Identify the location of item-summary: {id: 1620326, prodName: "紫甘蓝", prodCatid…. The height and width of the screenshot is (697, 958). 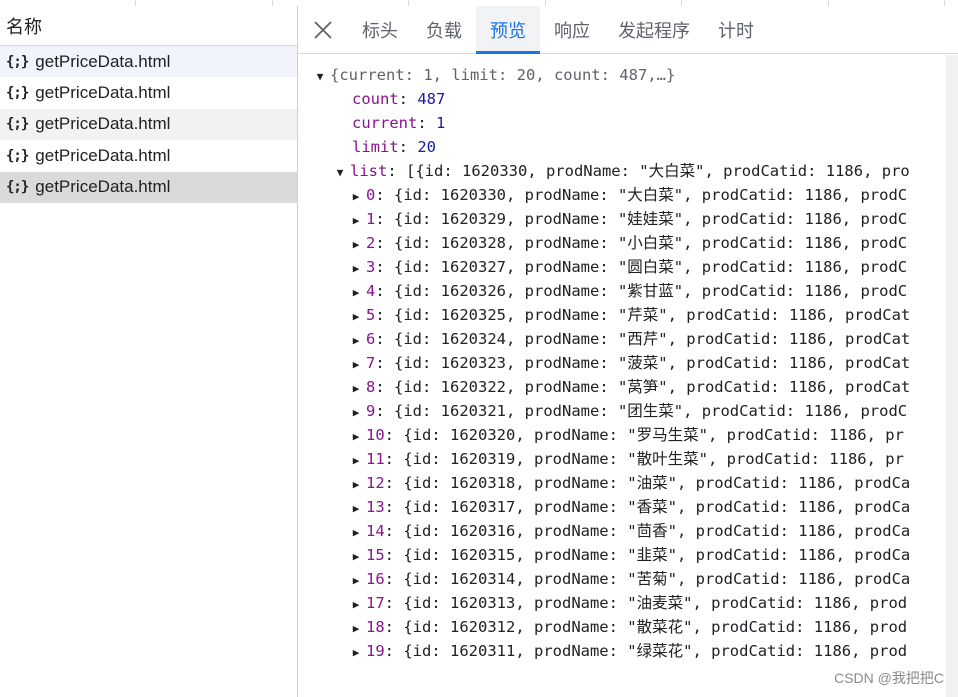
(651, 291).